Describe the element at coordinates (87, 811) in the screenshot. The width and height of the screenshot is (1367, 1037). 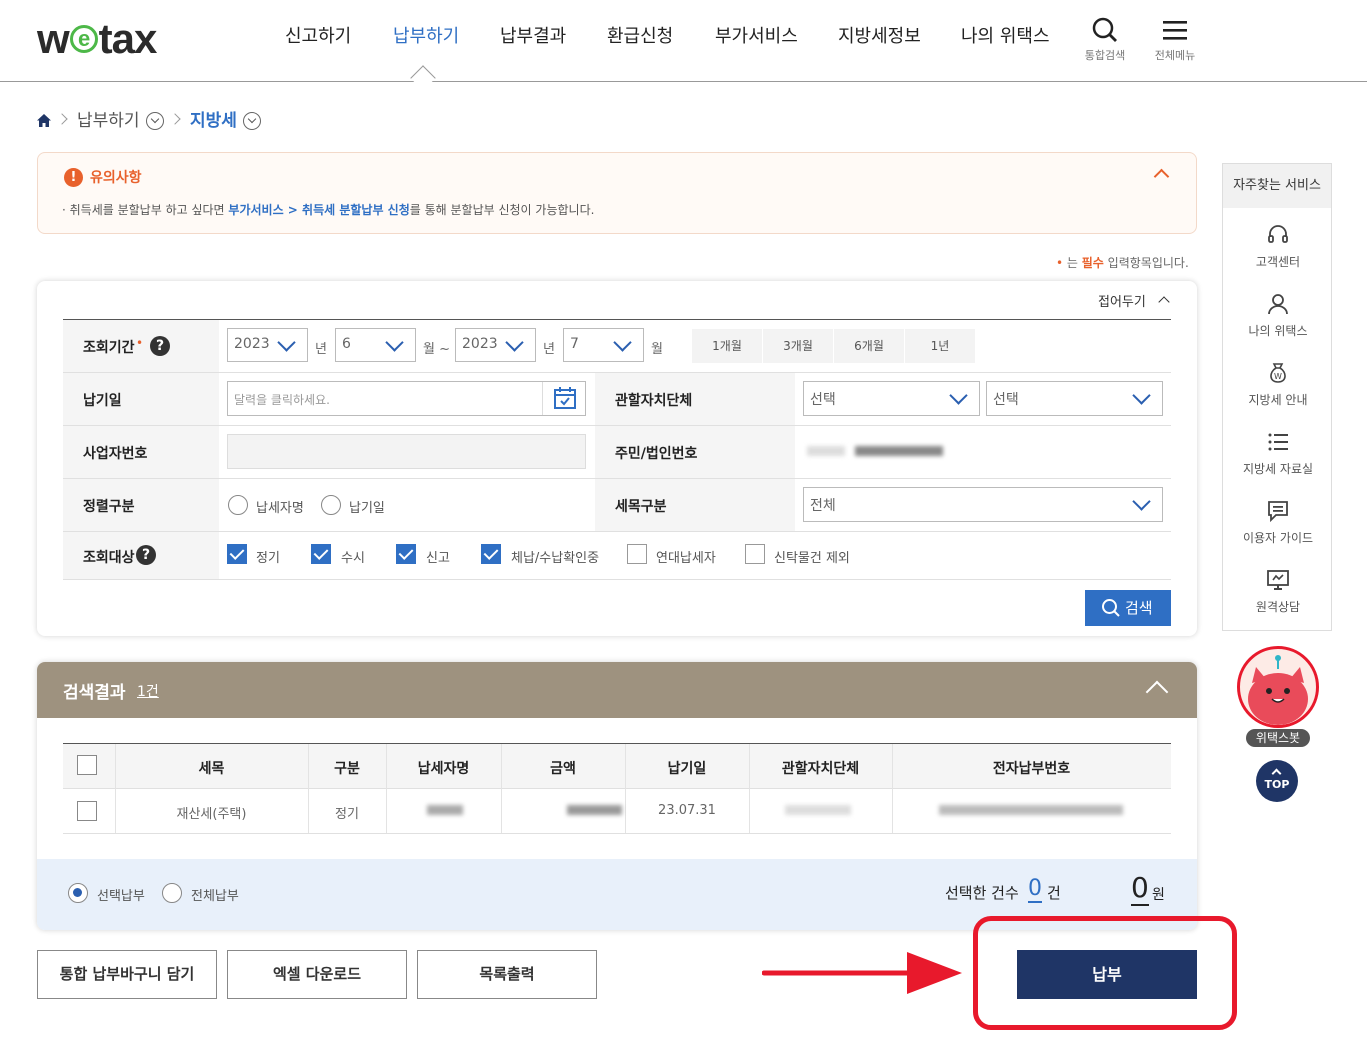
I see `row-checkbox` at that location.